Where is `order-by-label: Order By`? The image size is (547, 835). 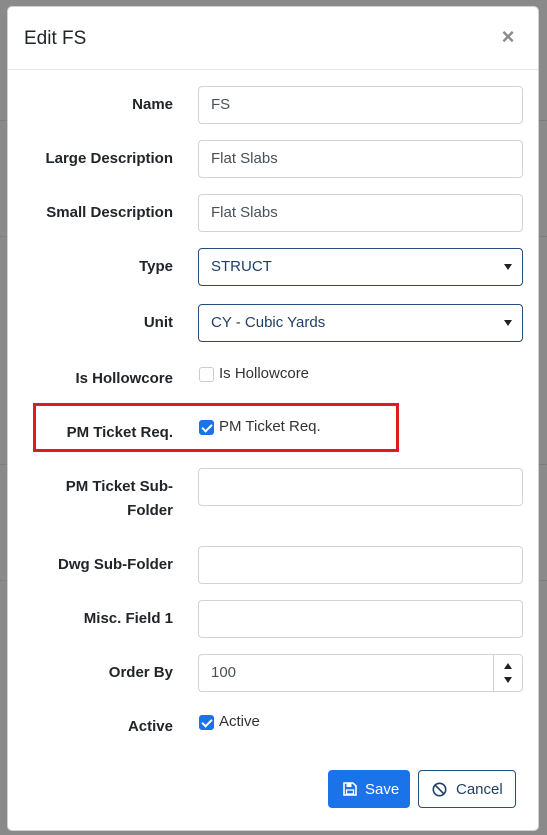 order-by-label: Order By is located at coordinates (140, 672).